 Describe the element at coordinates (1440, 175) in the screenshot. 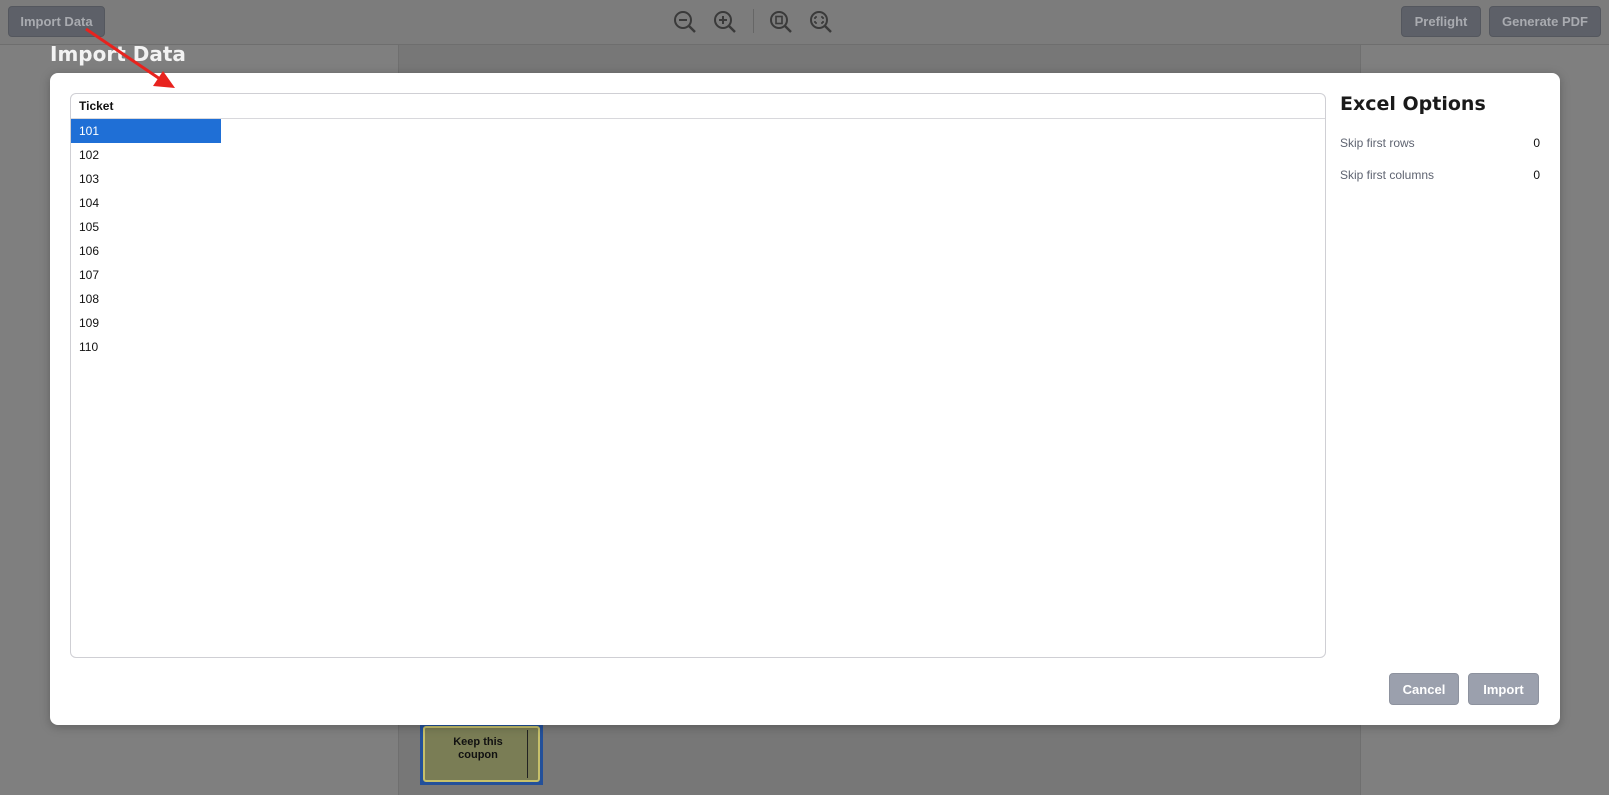

I see `skip-first-columns-option: Skip first columns 0` at that location.